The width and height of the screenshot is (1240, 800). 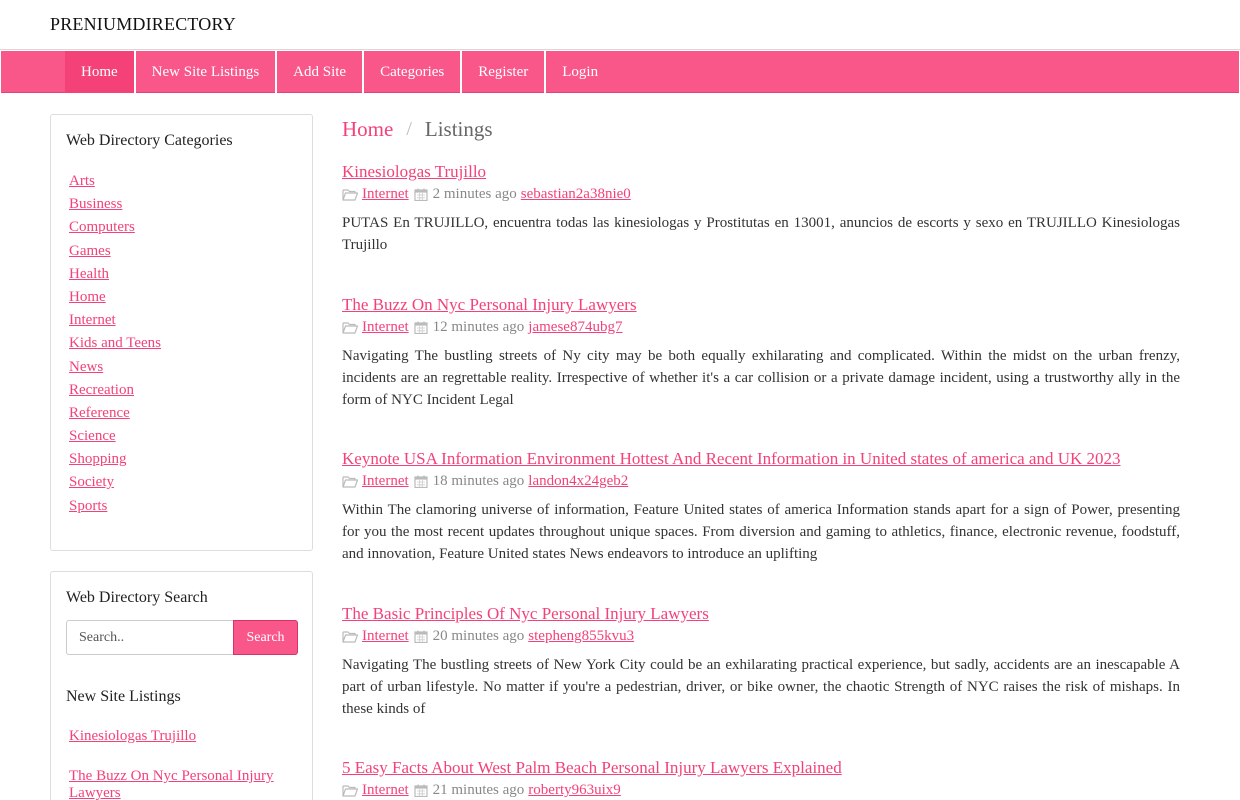 What do you see at coordinates (761, 790) in the screenshot?
I see `listing-meta: Internet 21 minutes ago roberty963uix9` at bounding box center [761, 790].